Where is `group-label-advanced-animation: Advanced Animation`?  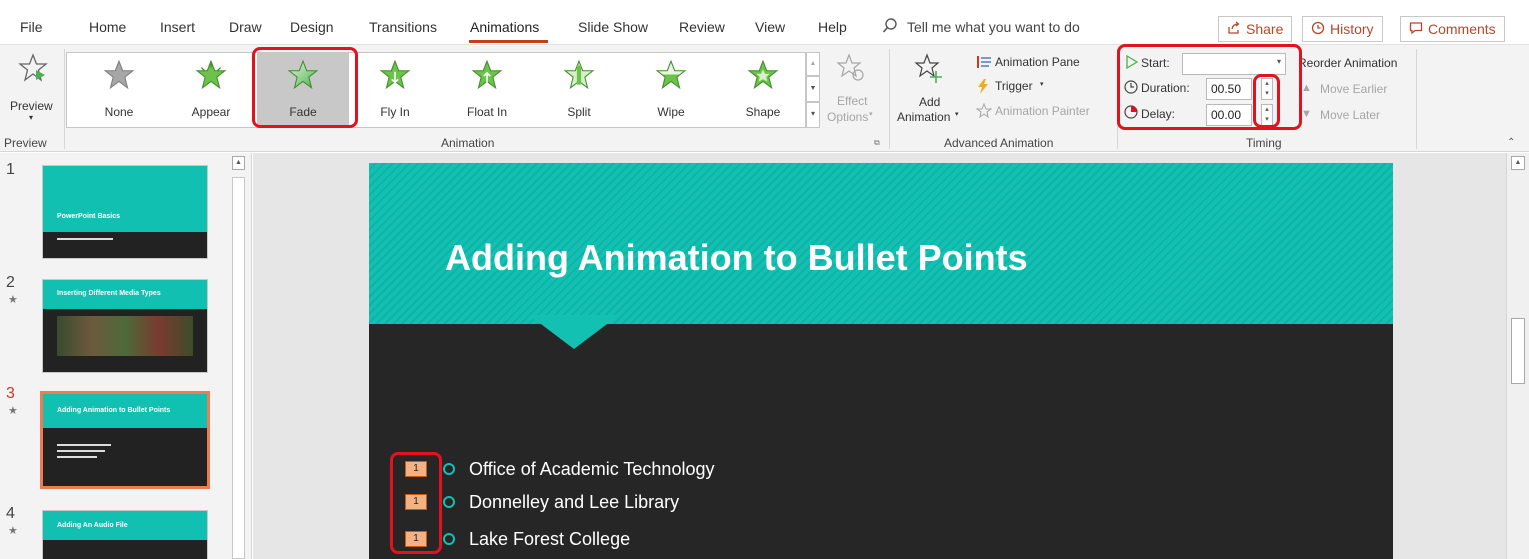
group-label-advanced-animation: Advanced Animation is located at coordinates (999, 143).